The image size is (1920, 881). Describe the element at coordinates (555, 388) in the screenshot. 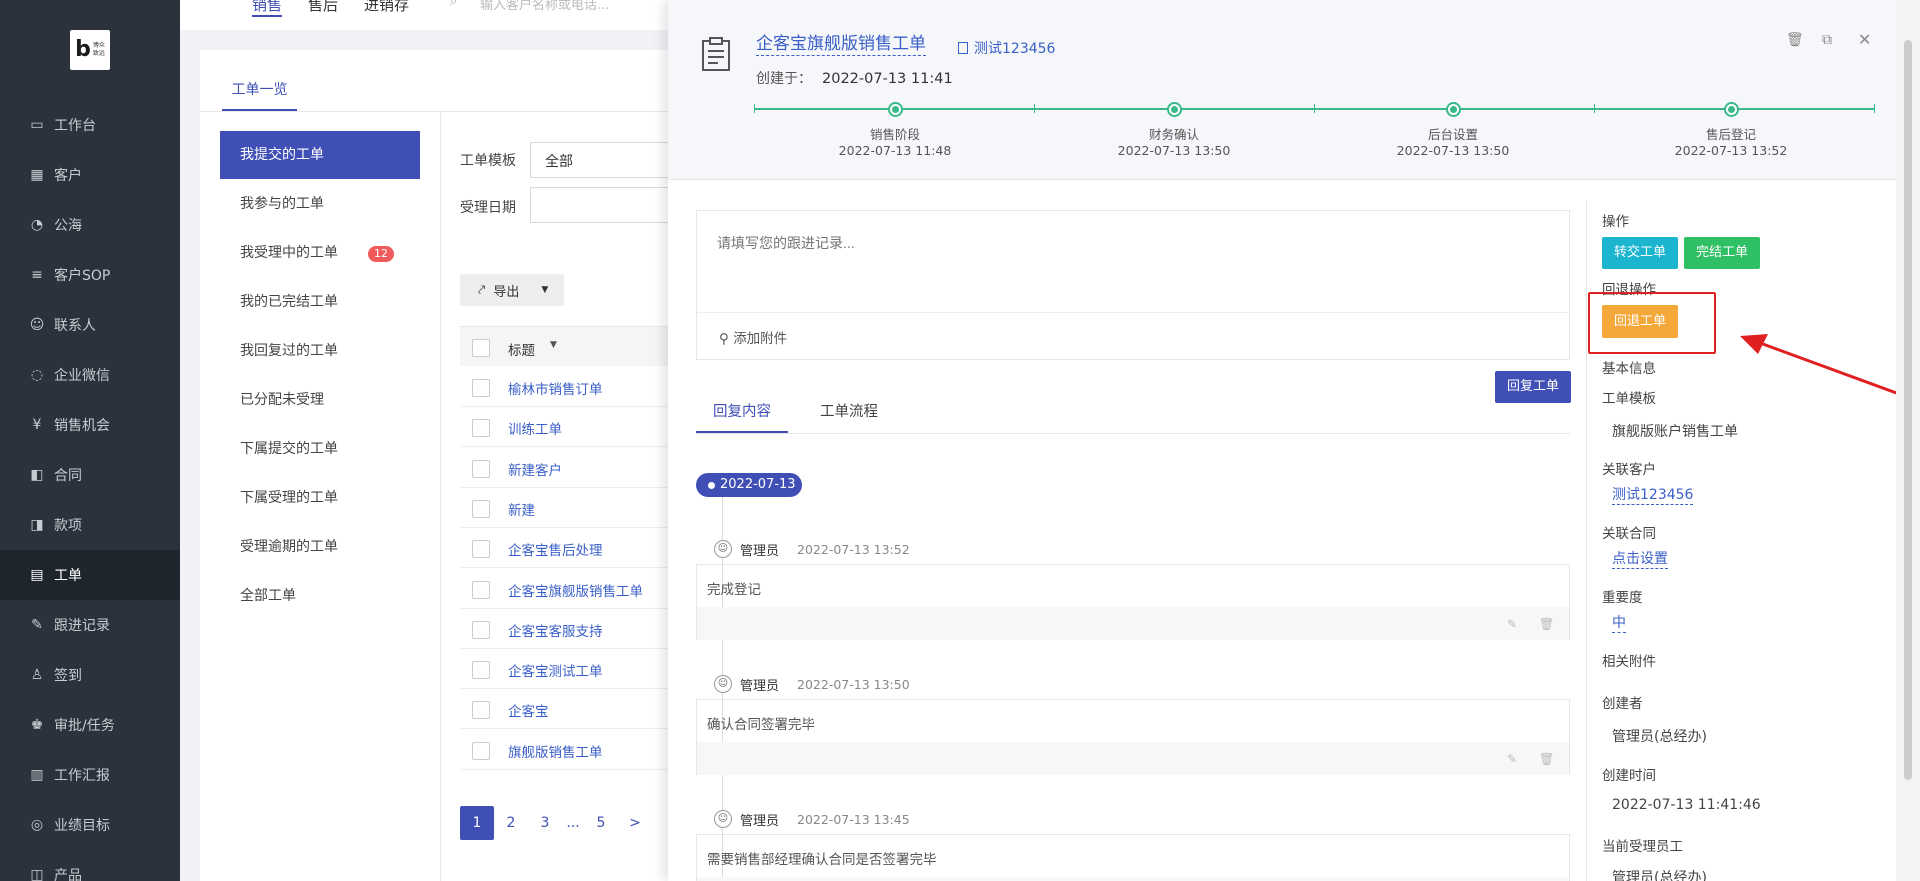

I see `ticket-title-link: 榆林市销售订单` at that location.